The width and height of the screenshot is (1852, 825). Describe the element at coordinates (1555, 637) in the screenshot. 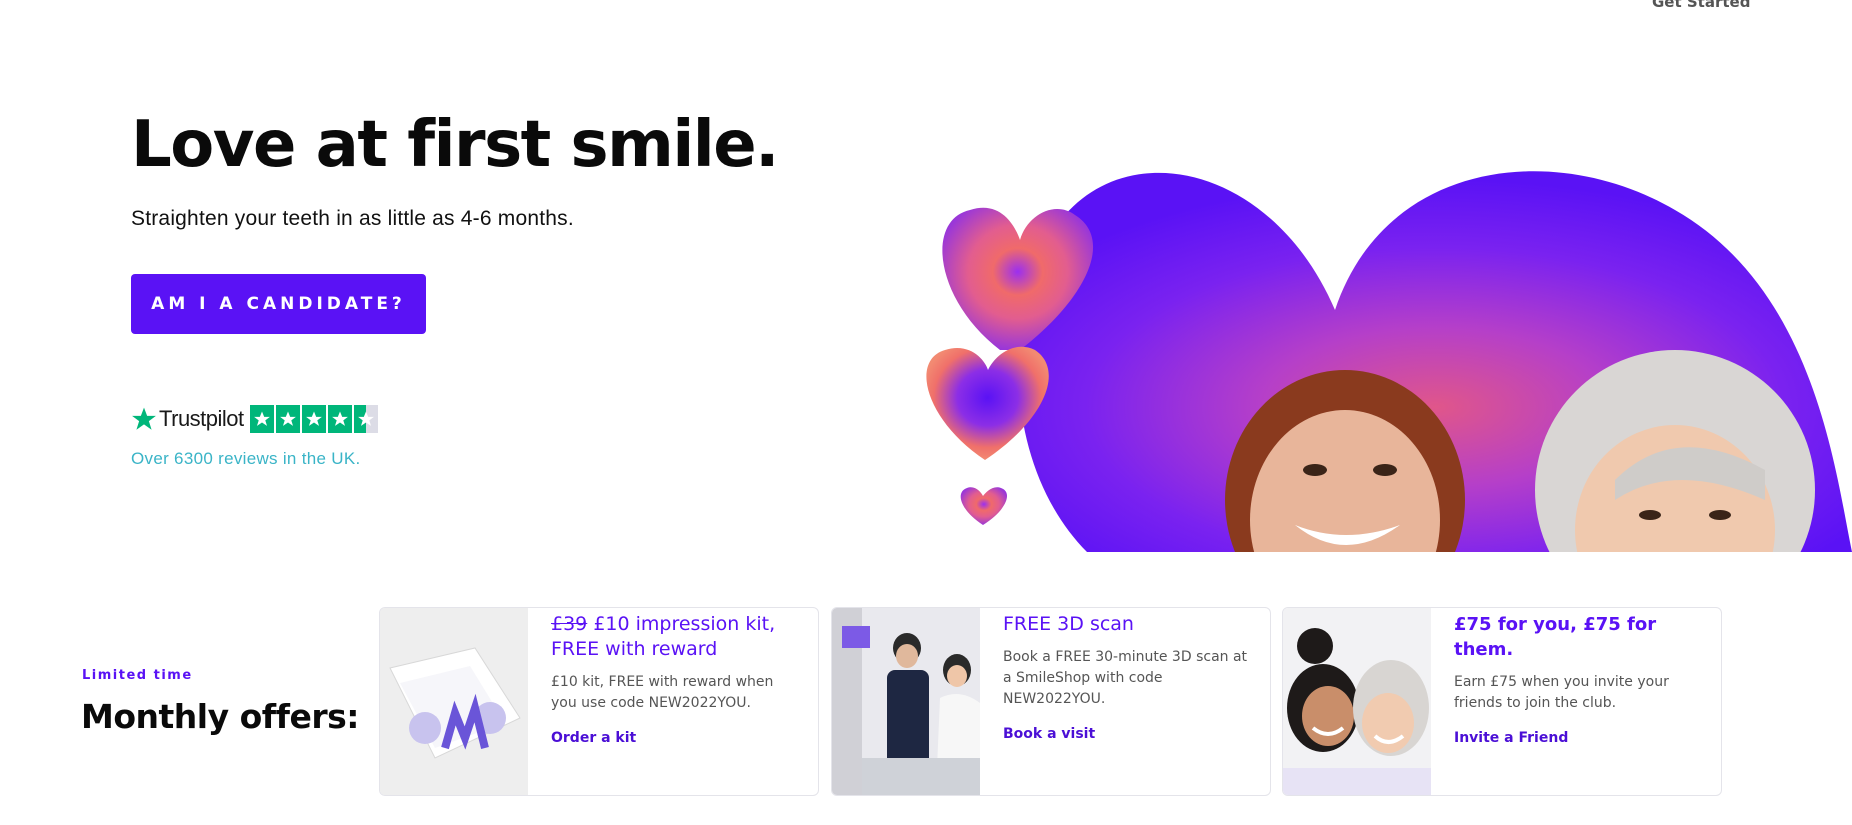

I see `offer-title: £75 for you, £75 for them.` at that location.